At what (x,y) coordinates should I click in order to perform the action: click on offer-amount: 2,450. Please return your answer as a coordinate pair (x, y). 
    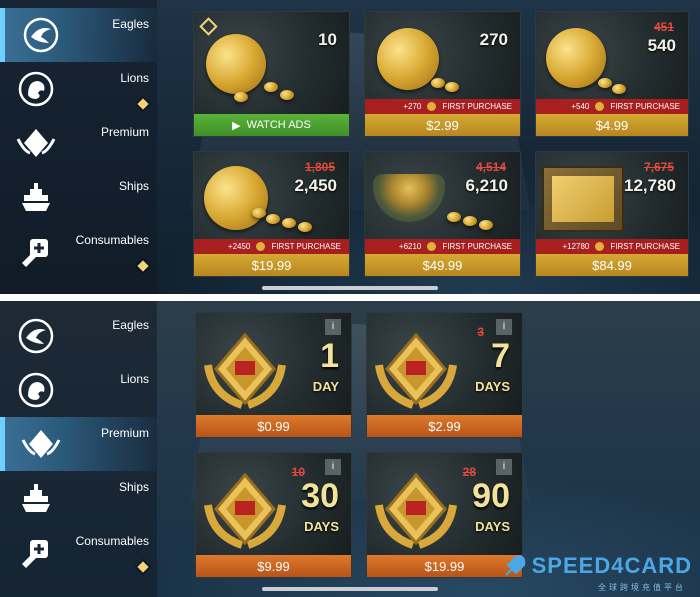
    Looking at the image, I should click on (315, 185).